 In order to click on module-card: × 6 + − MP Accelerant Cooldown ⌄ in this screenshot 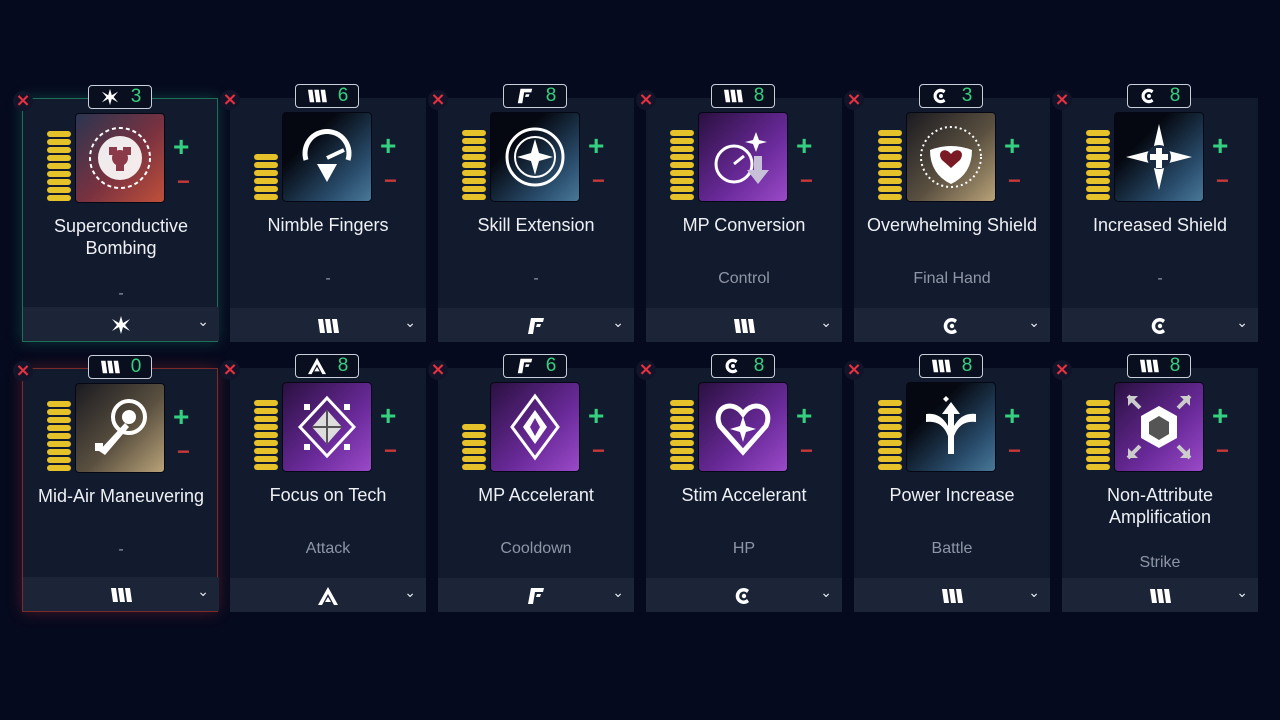, I will do `click(531, 483)`.